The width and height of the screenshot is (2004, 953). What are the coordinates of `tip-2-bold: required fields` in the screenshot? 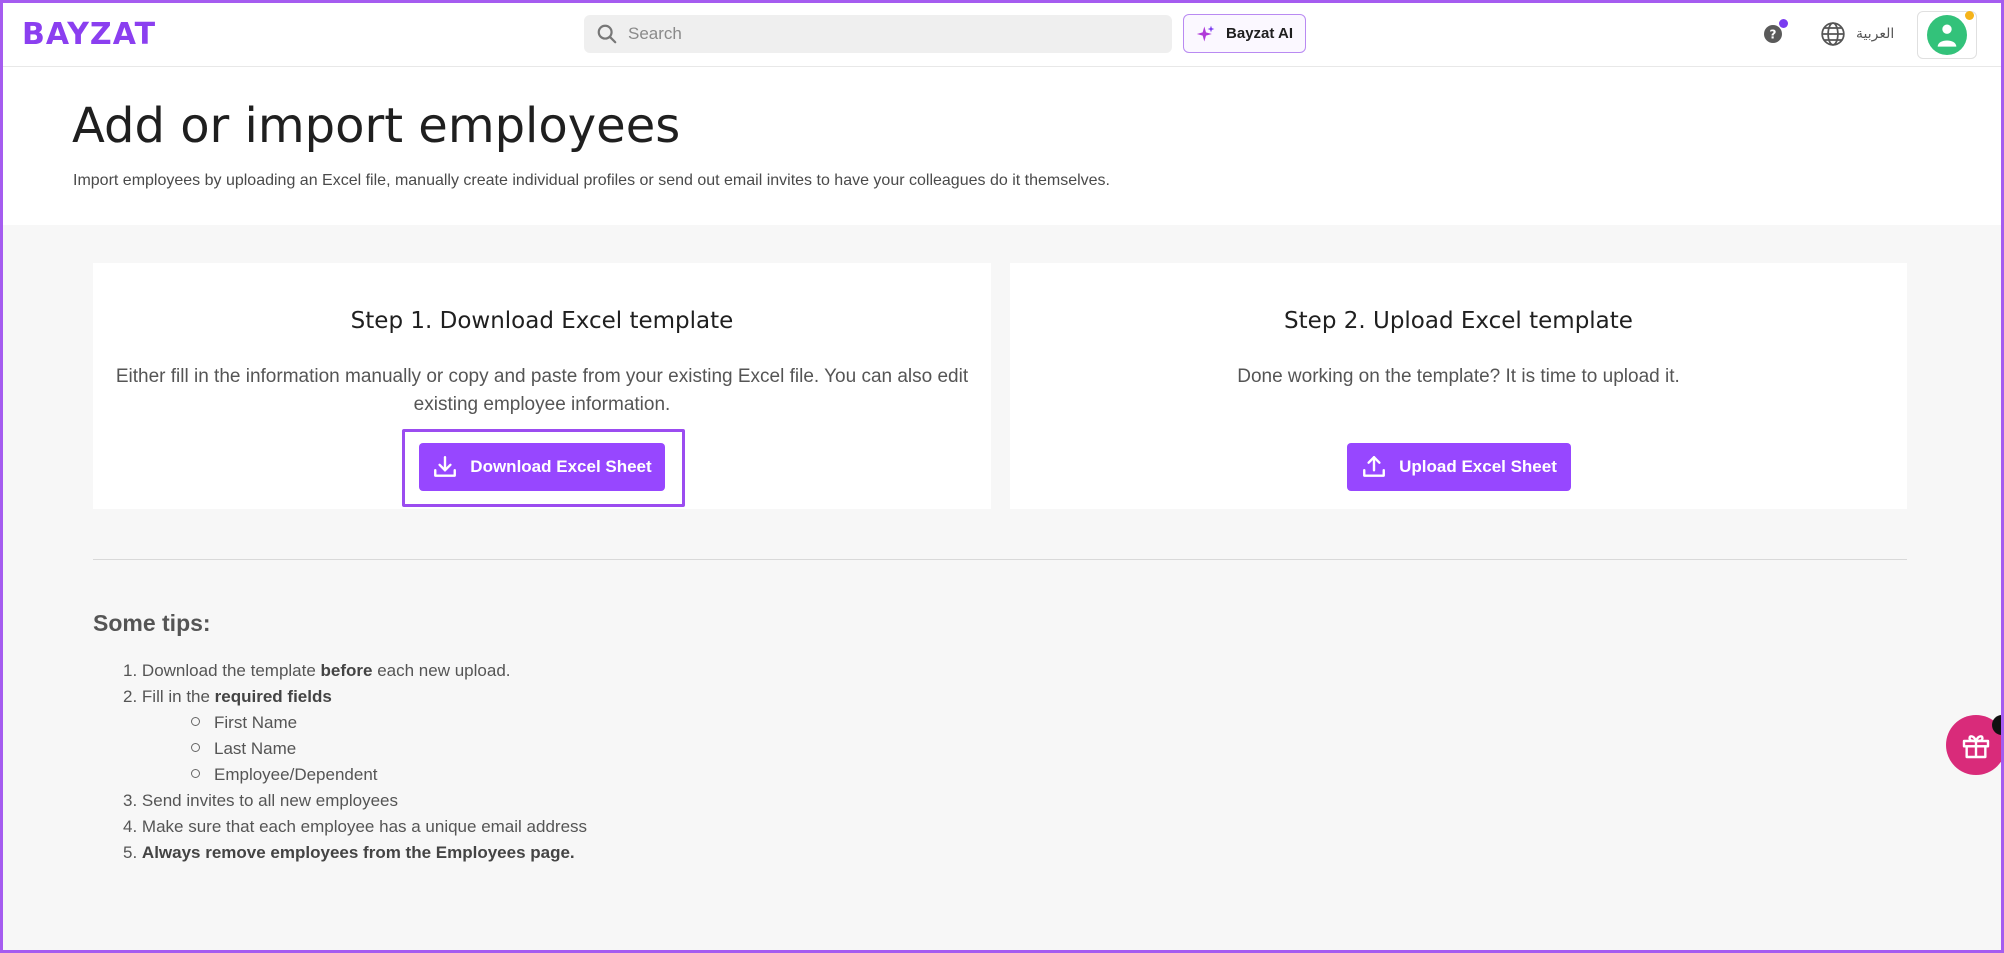 It's located at (273, 696).